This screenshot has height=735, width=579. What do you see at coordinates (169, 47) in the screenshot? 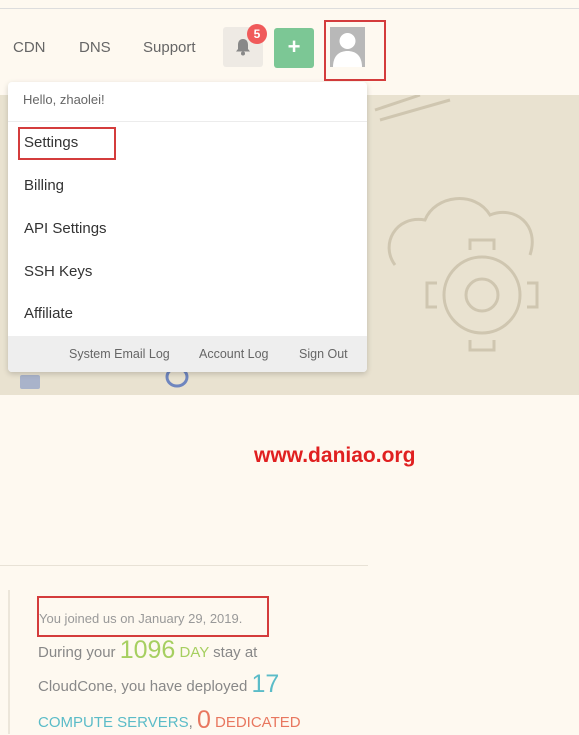
I see `nav-support-link: Support` at bounding box center [169, 47].